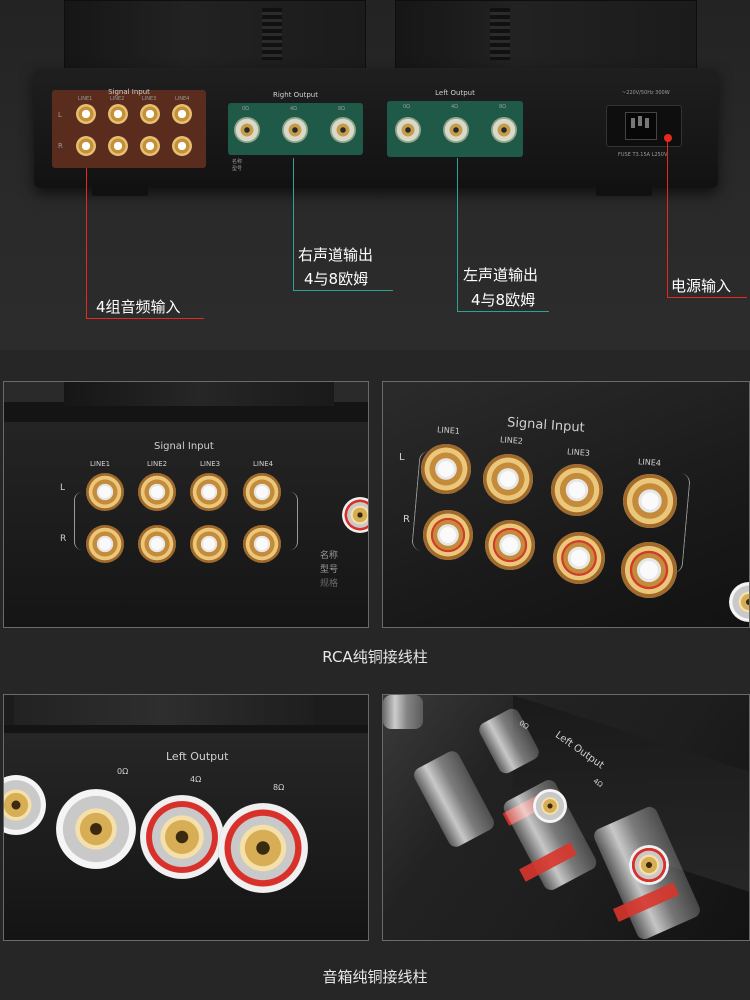 Image resolution: width=750 pixels, height=1000 pixels. I want to click on callout-dot, so click(668, 138).